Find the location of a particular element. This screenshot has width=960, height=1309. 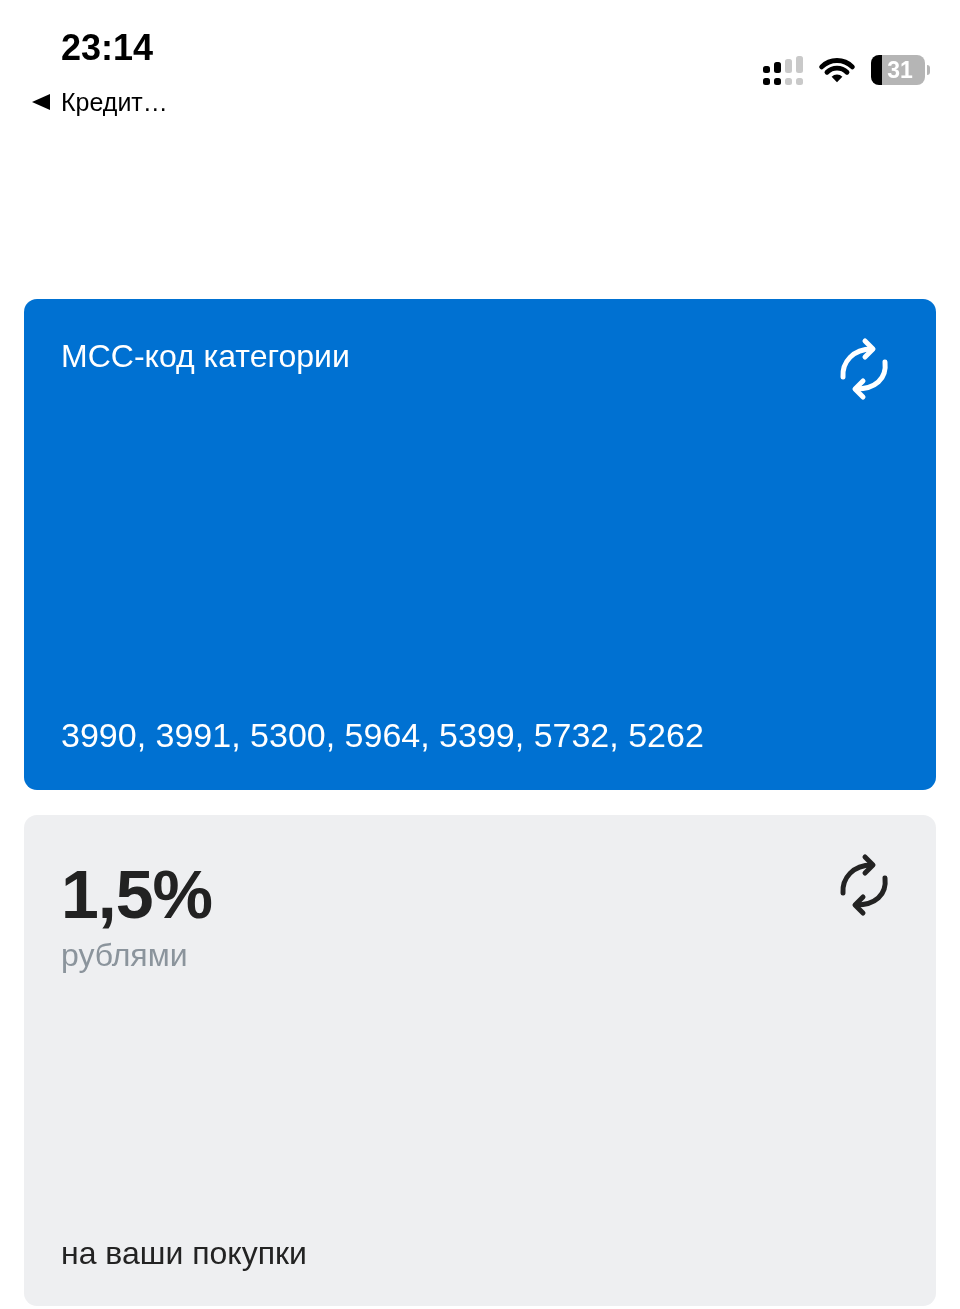

currency-label: рублями is located at coordinates (124, 955).